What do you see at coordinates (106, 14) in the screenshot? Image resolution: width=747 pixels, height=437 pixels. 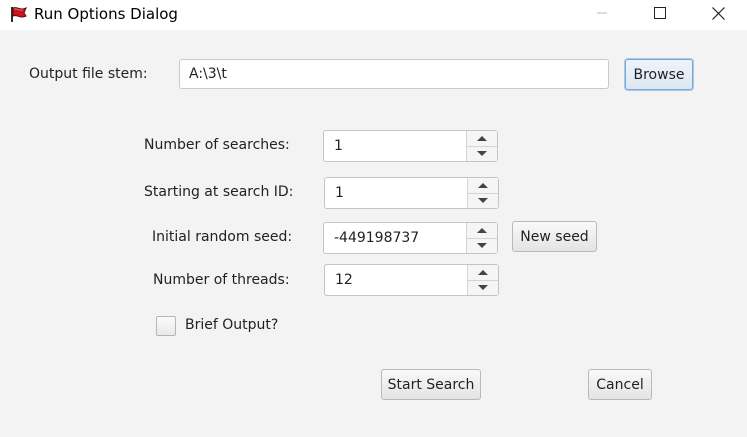 I see `window-title: Run Options Dialog` at bounding box center [106, 14].